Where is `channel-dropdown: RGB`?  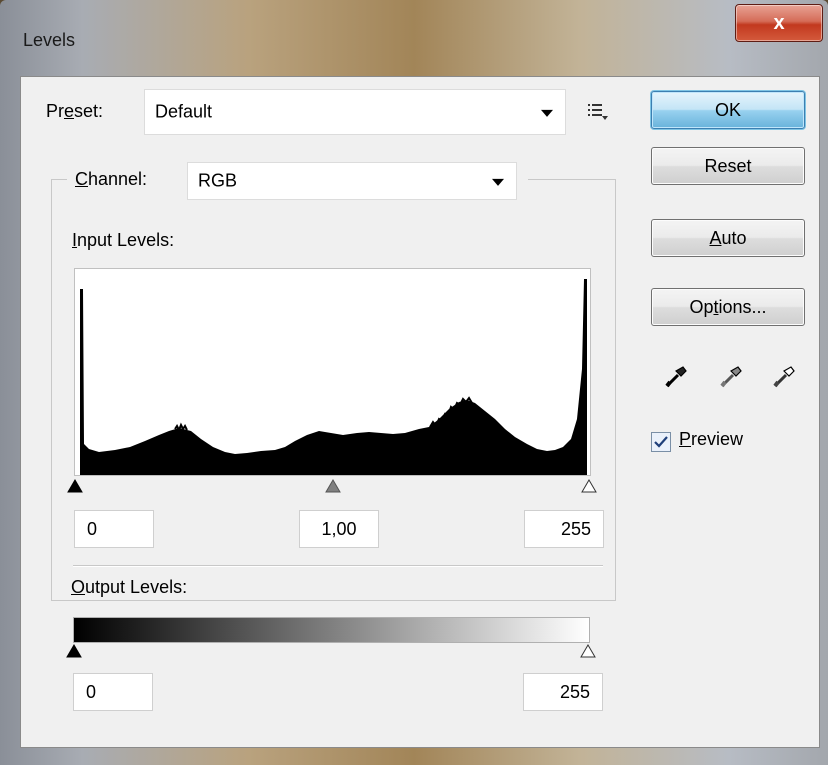 channel-dropdown: RGB is located at coordinates (352, 181).